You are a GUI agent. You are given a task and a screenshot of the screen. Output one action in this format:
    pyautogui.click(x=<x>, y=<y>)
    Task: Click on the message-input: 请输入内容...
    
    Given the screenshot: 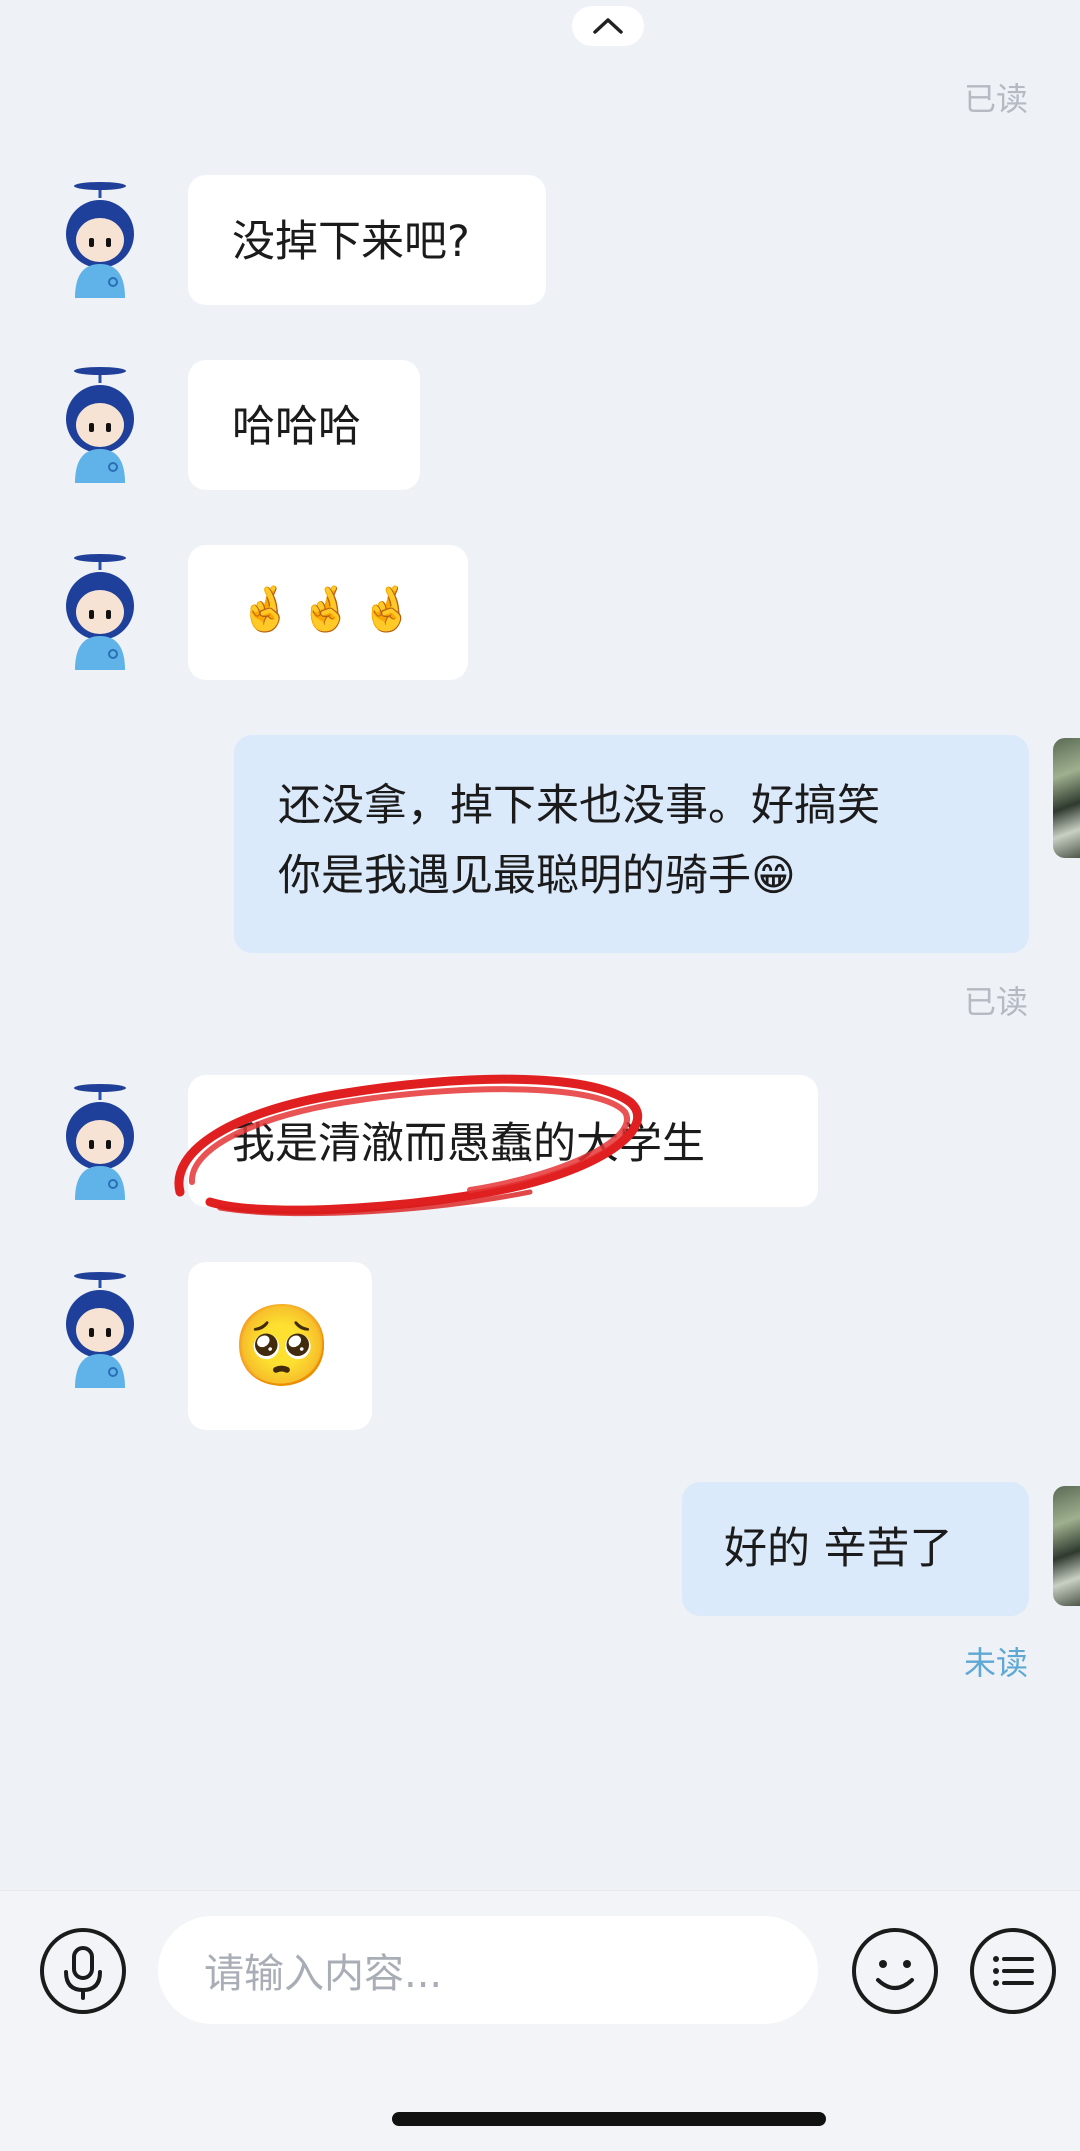 What is the action you would take?
    pyautogui.click(x=488, y=1970)
    